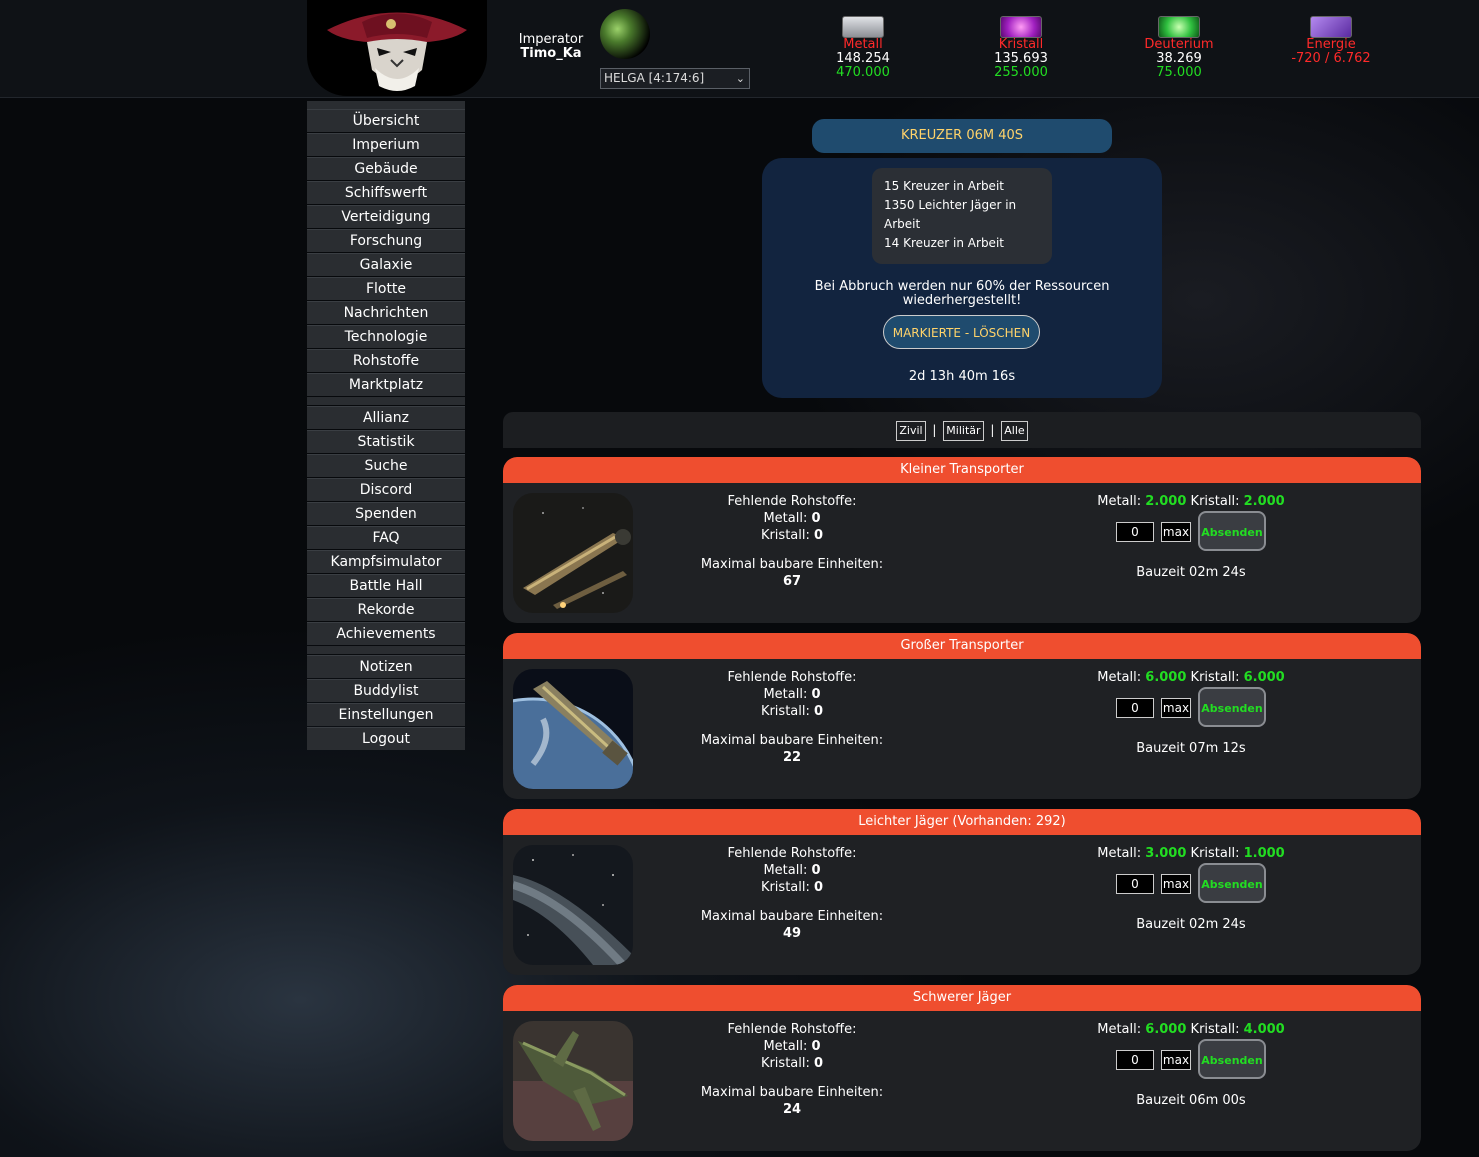 Image resolution: width=1479 pixels, height=1157 pixels. Describe the element at coordinates (386, 216) in the screenshot. I see `menu-item-verteidigung: Verteidigung` at that location.